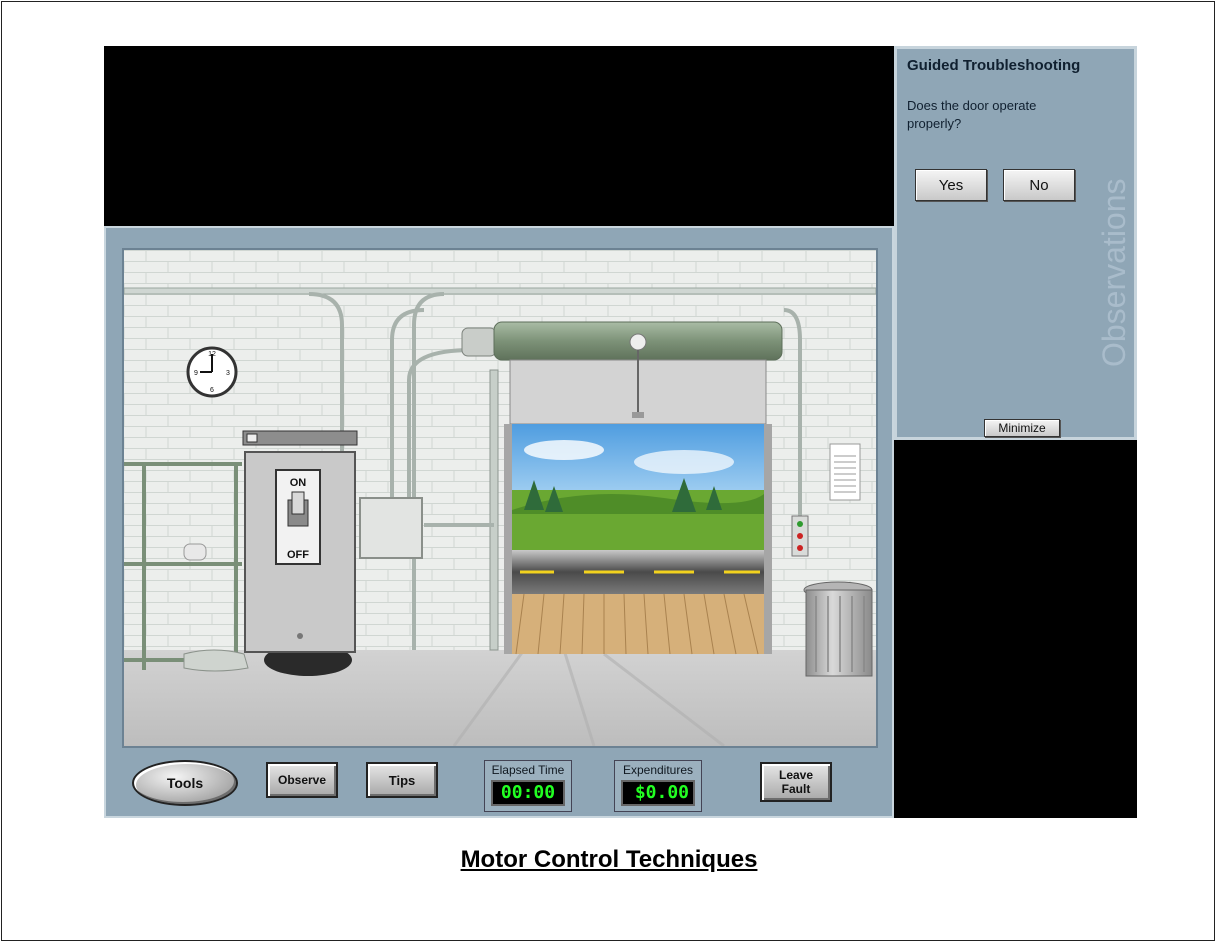 The image size is (1218, 944). Describe the element at coordinates (1039, 185) in the screenshot. I see `no-button: No` at that location.